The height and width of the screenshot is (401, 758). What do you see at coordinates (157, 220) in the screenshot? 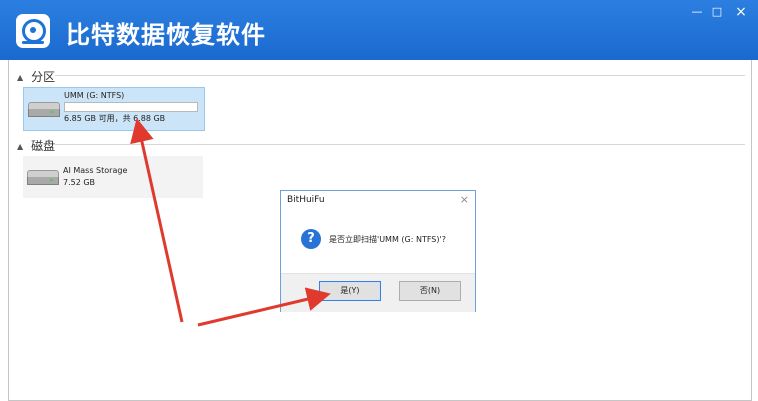
I see `arrow-to-partition` at bounding box center [157, 220].